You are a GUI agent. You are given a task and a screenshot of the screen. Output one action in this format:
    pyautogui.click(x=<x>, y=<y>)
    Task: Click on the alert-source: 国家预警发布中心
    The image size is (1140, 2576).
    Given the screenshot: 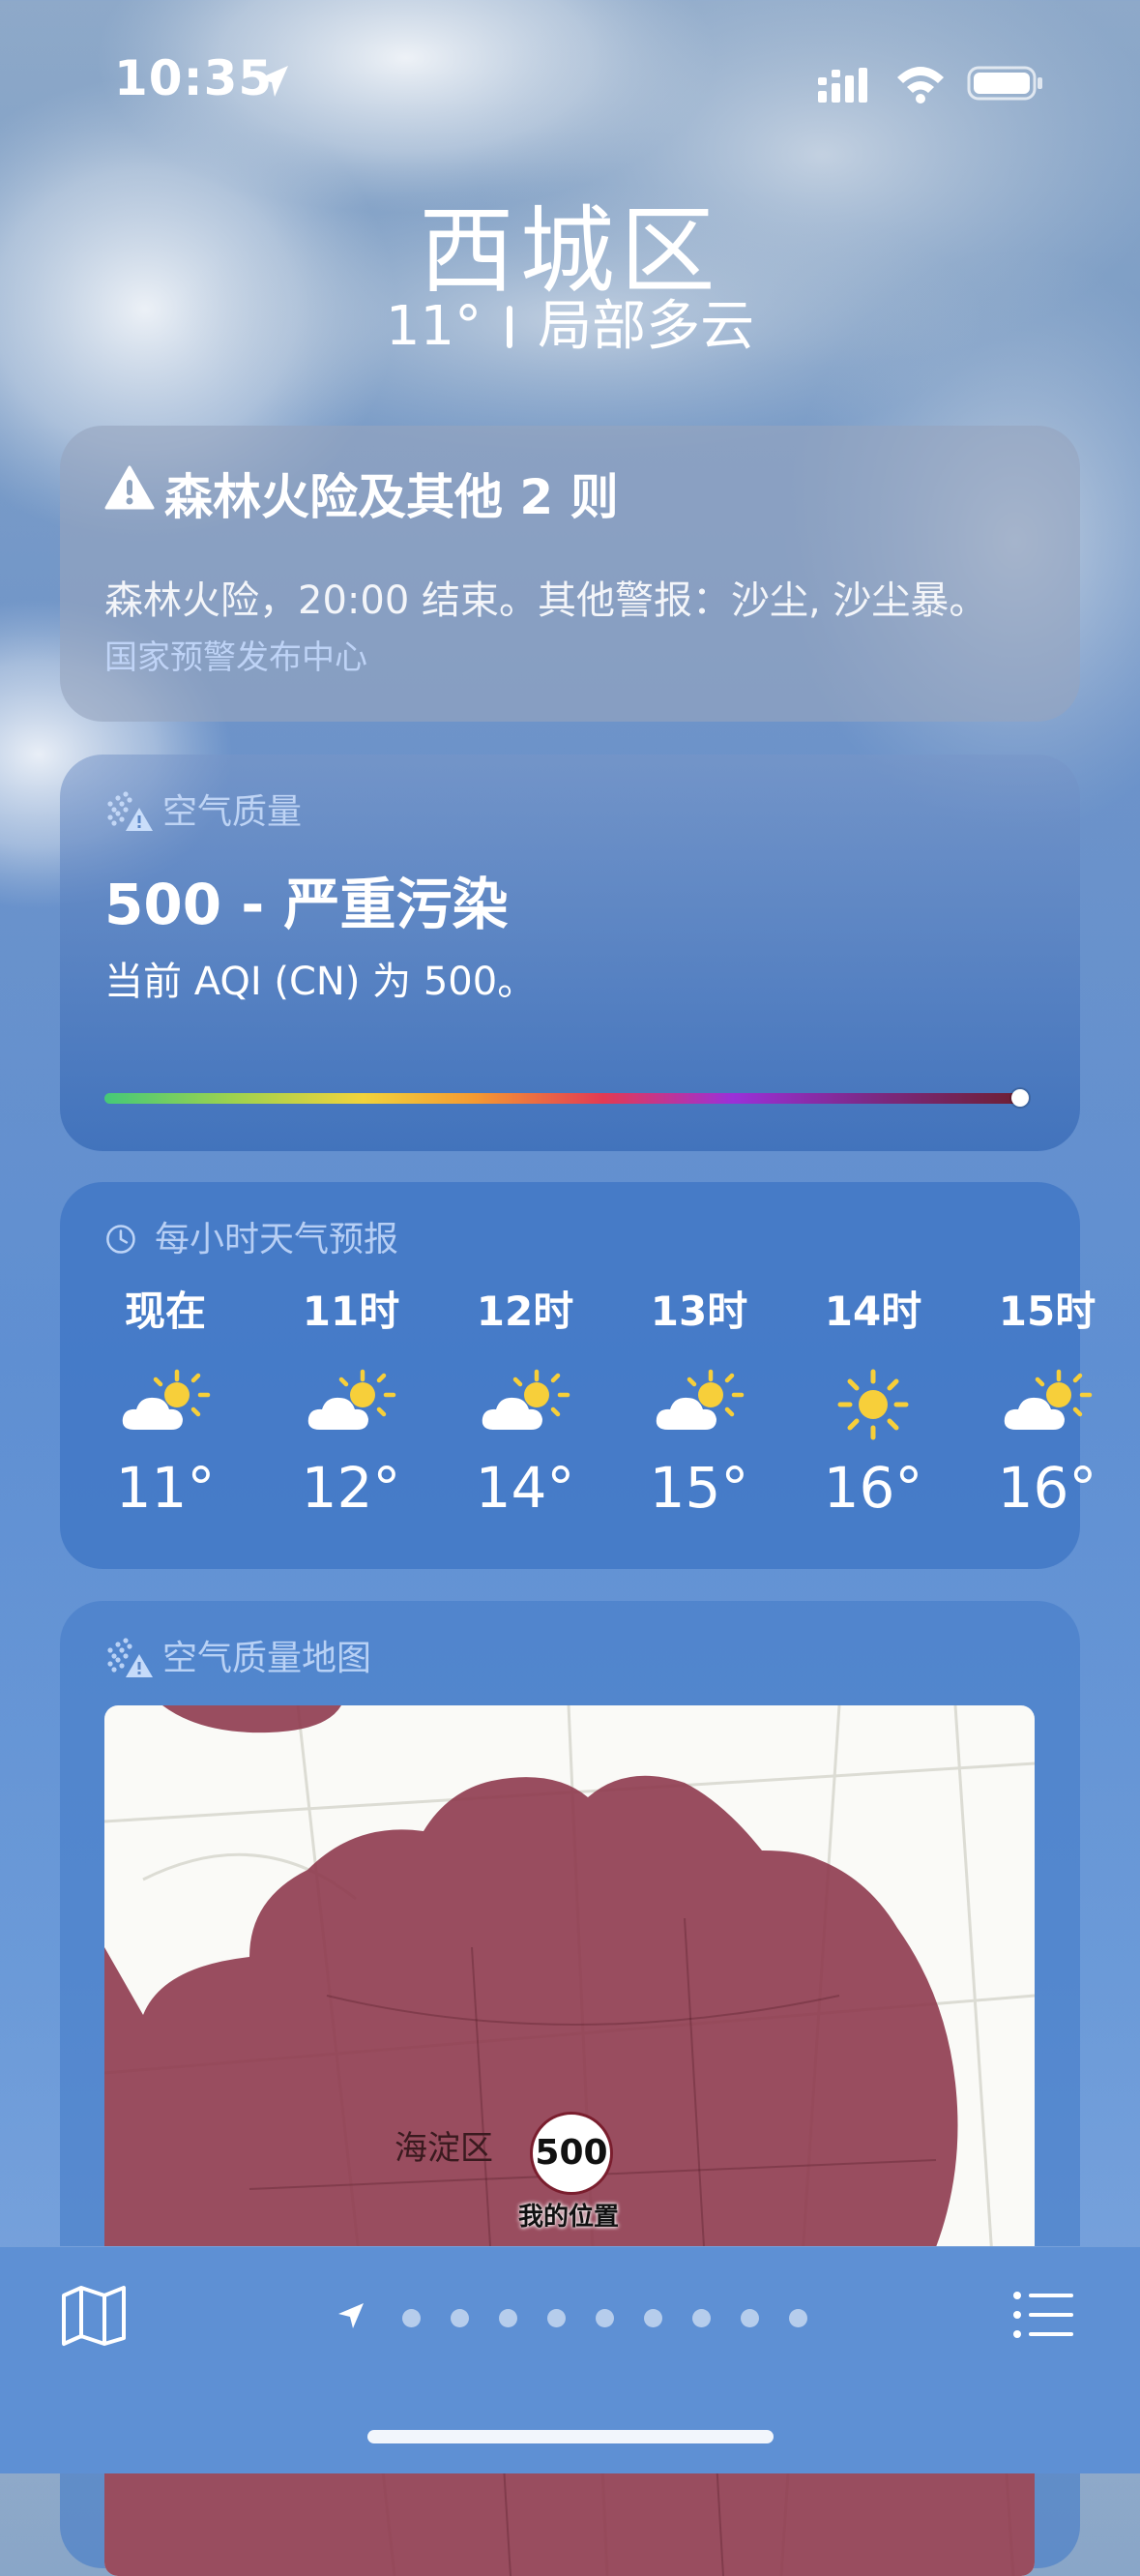 What is the action you would take?
    pyautogui.click(x=235, y=657)
    